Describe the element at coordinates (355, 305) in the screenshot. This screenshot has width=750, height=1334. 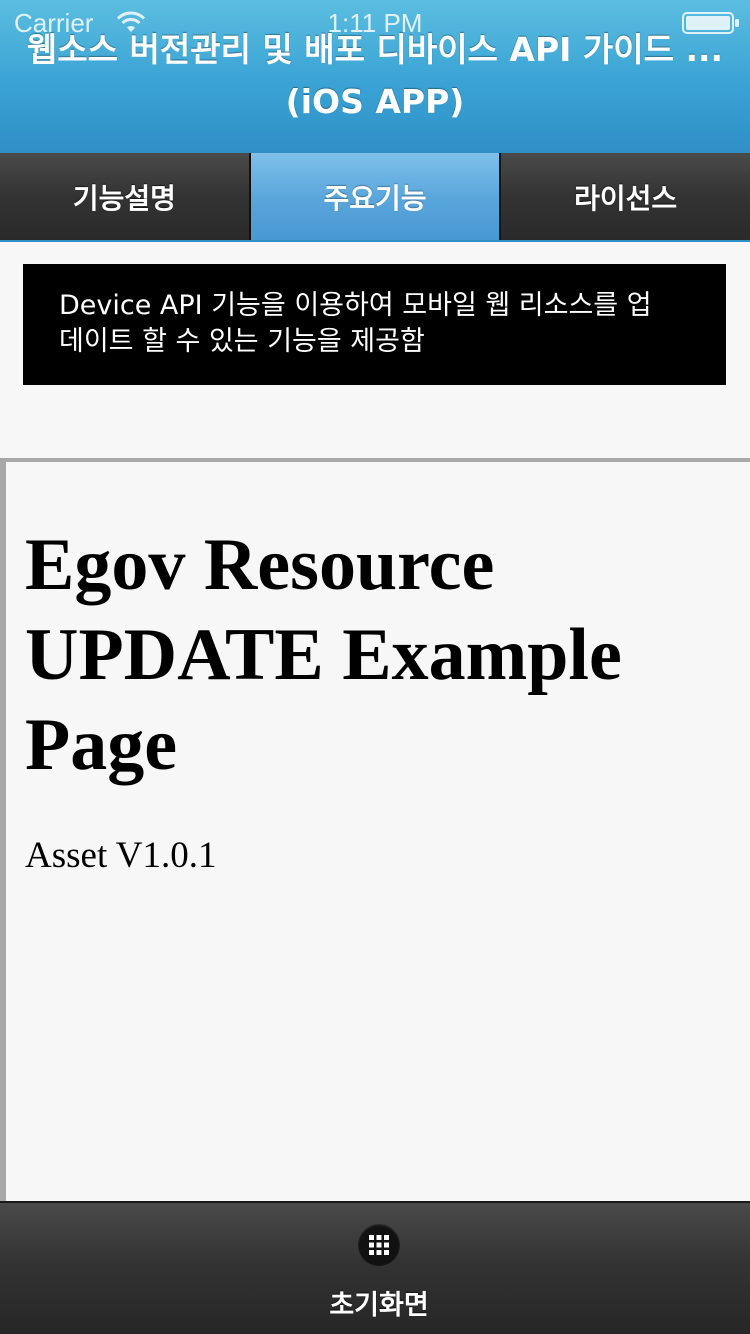
I see `description-line1: Device API 기능을 이용하여 모바일 웹 리소스를 업` at that location.